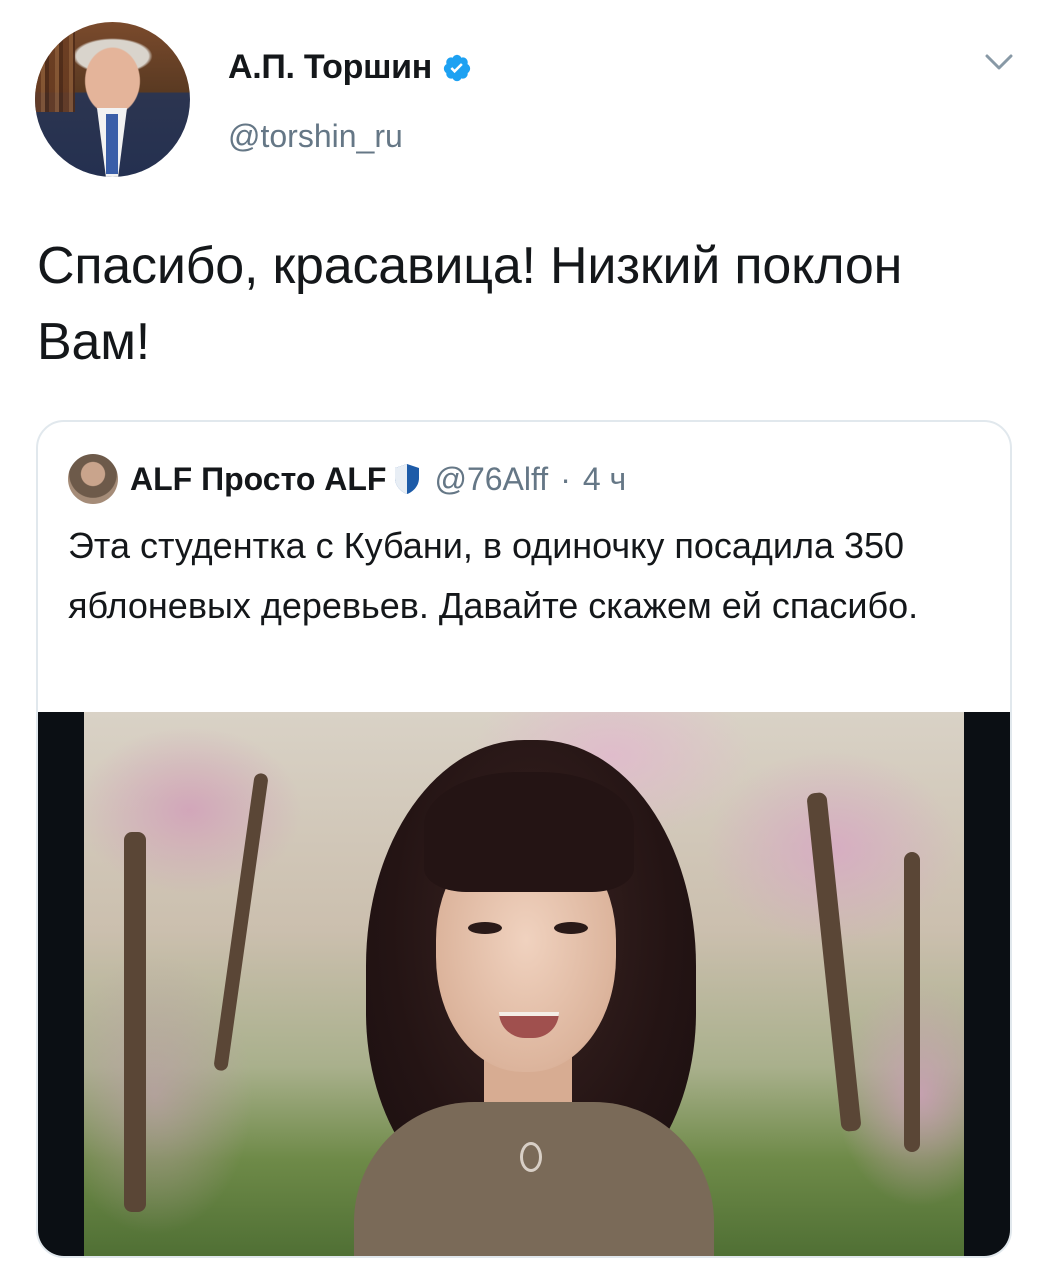 Image resolution: width=1047 pixels, height=1280 pixels. Describe the element at coordinates (258, 479) in the screenshot. I see `quoted-author-name: ALF Просто ALF` at that location.